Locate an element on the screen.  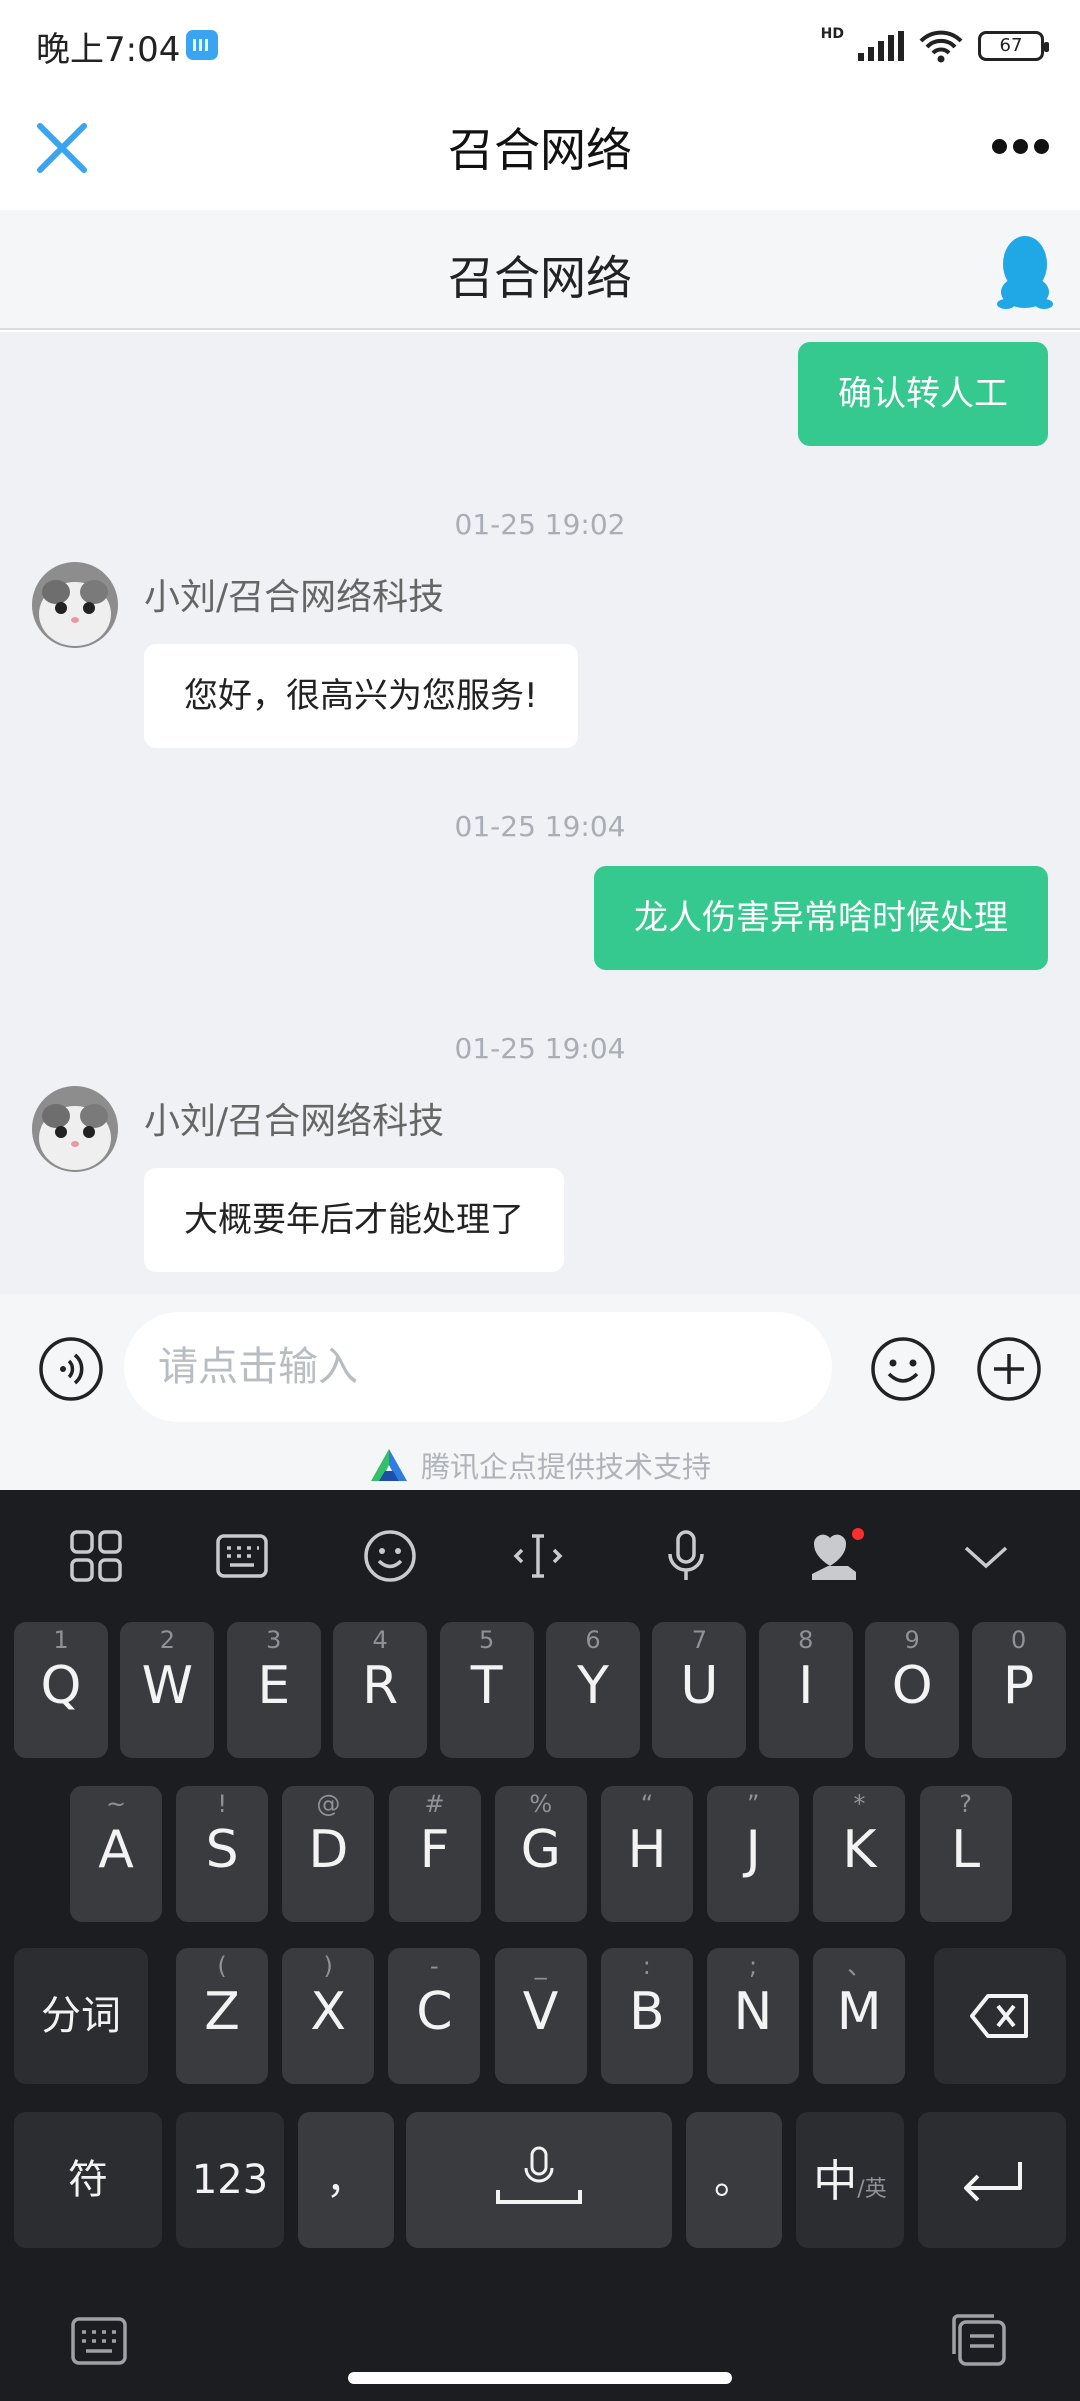
status-time: 晚上7:04 is located at coordinates (108, 50).